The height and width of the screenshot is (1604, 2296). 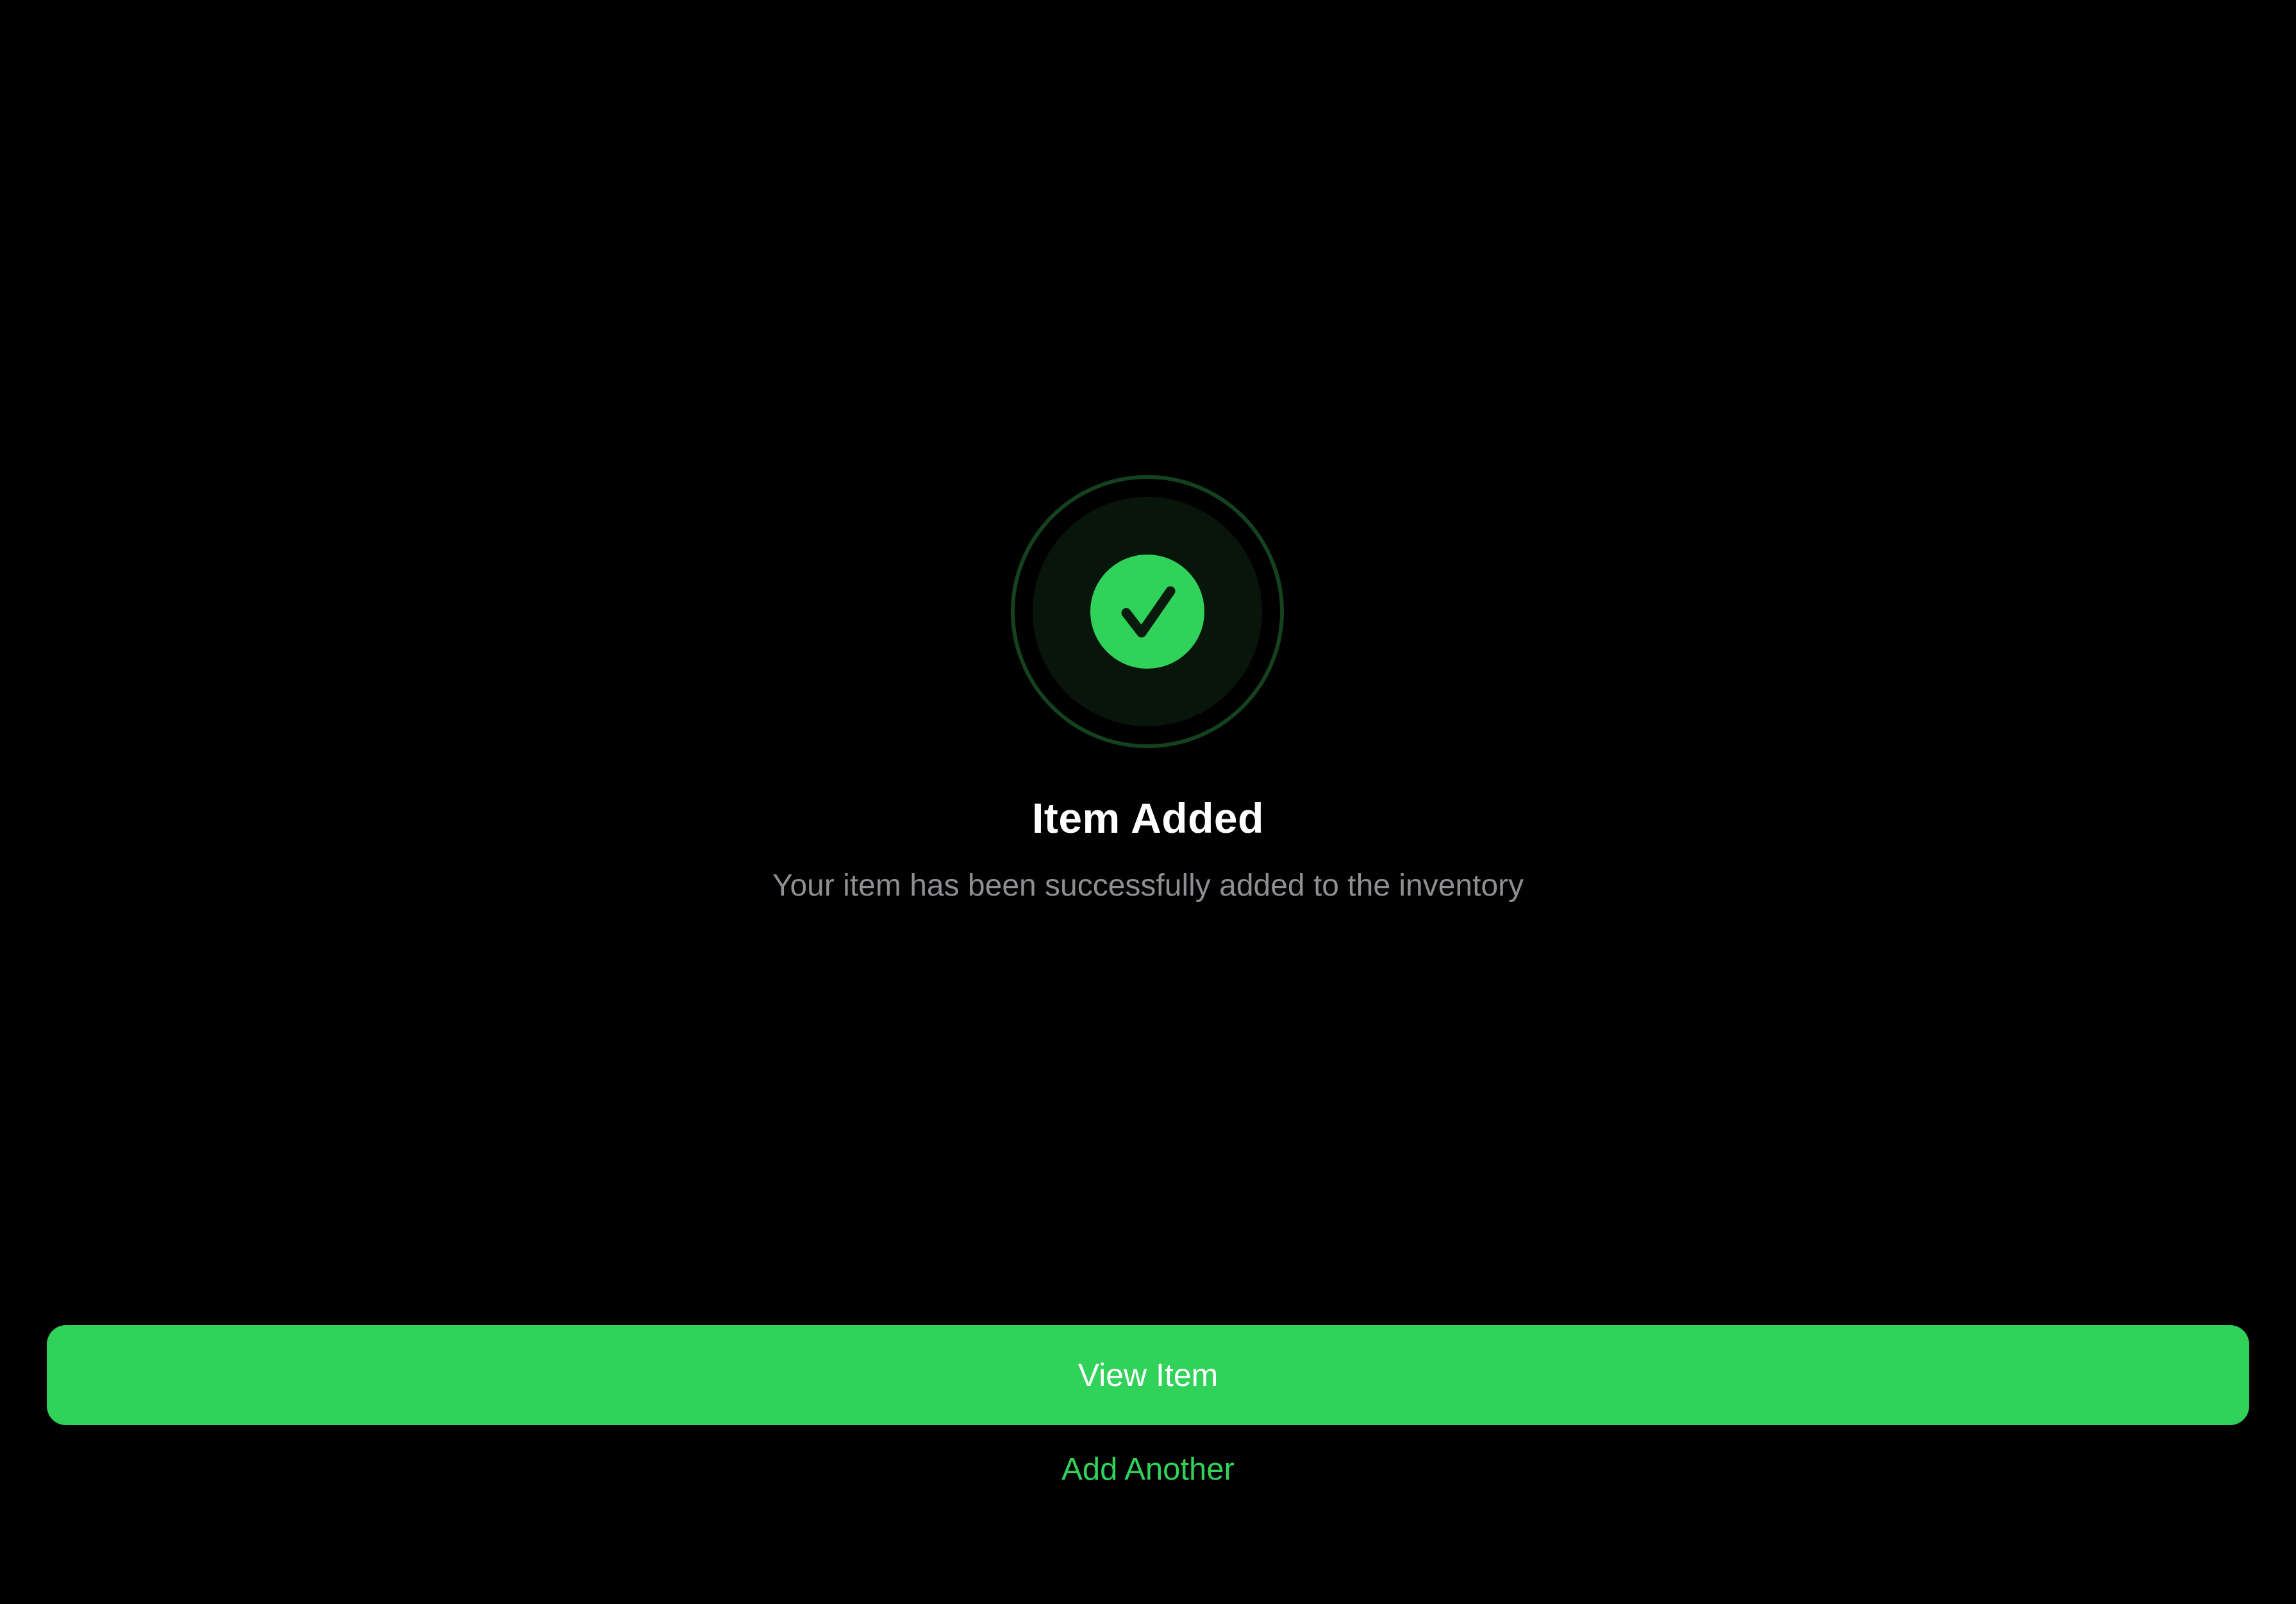 What do you see at coordinates (1148, 1469) in the screenshot?
I see `add-another-button: Add Another` at bounding box center [1148, 1469].